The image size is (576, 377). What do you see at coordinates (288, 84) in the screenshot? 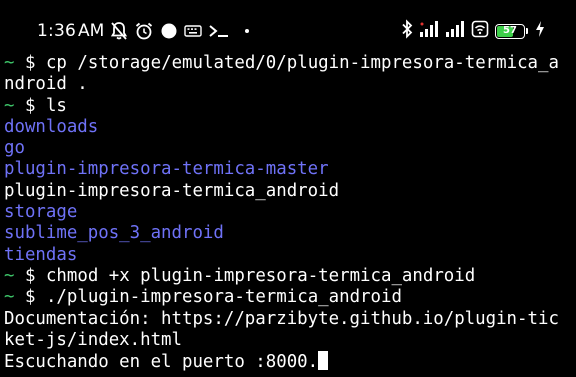
I see `terminal-line: ndroid .` at bounding box center [288, 84].